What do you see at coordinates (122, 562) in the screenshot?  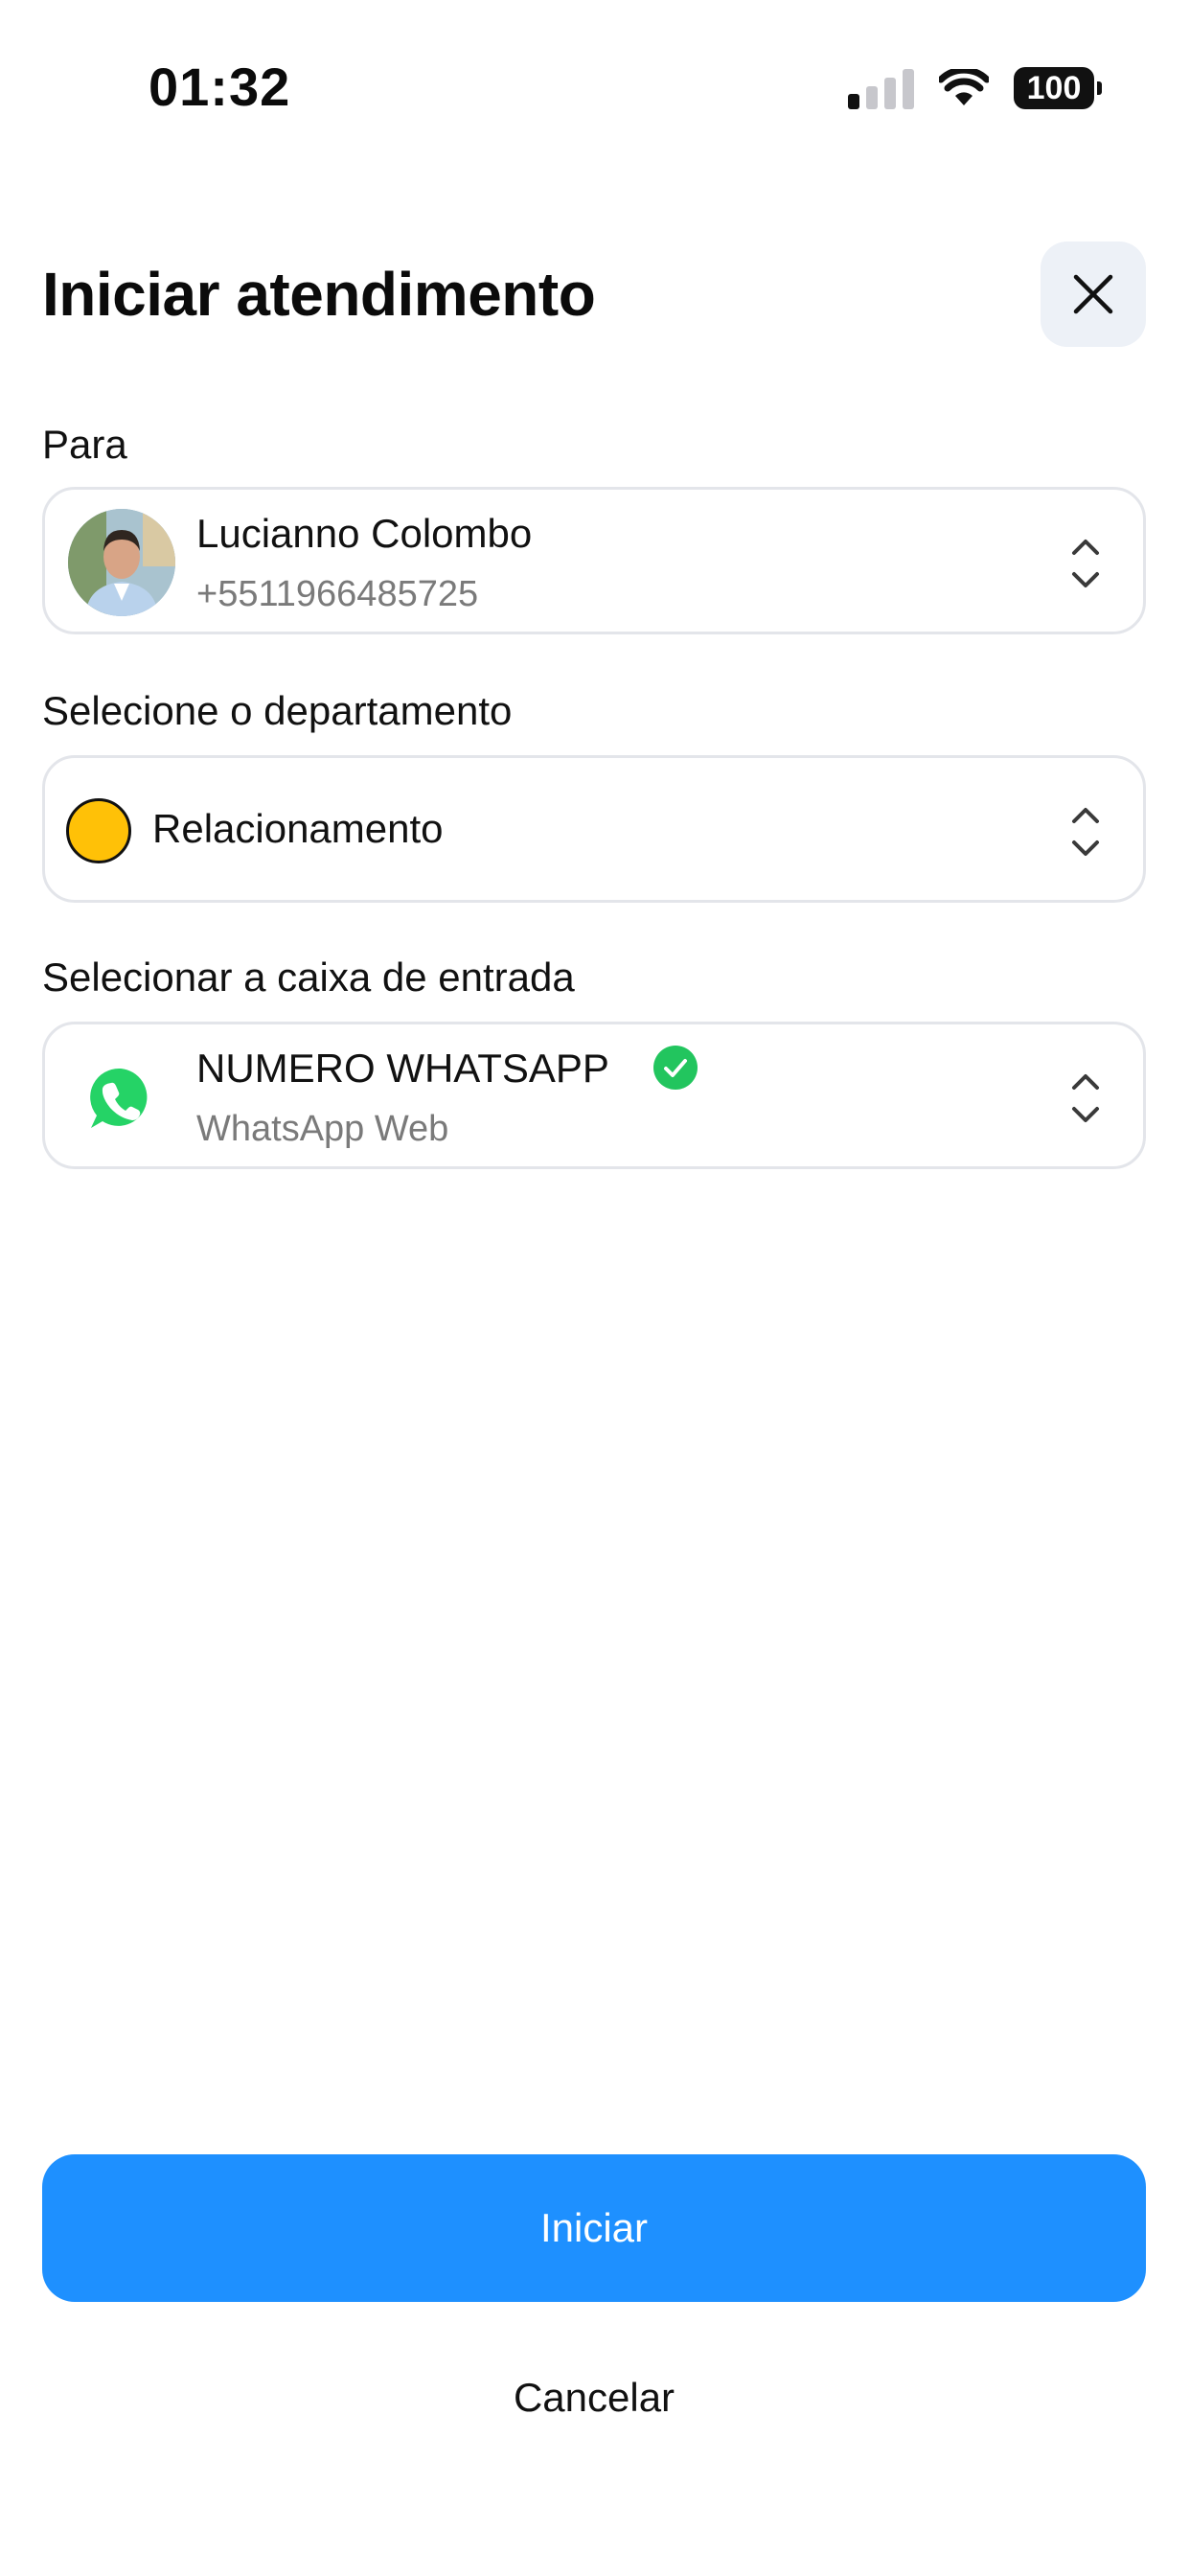 I see `avatar` at bounding box center [122, 562].